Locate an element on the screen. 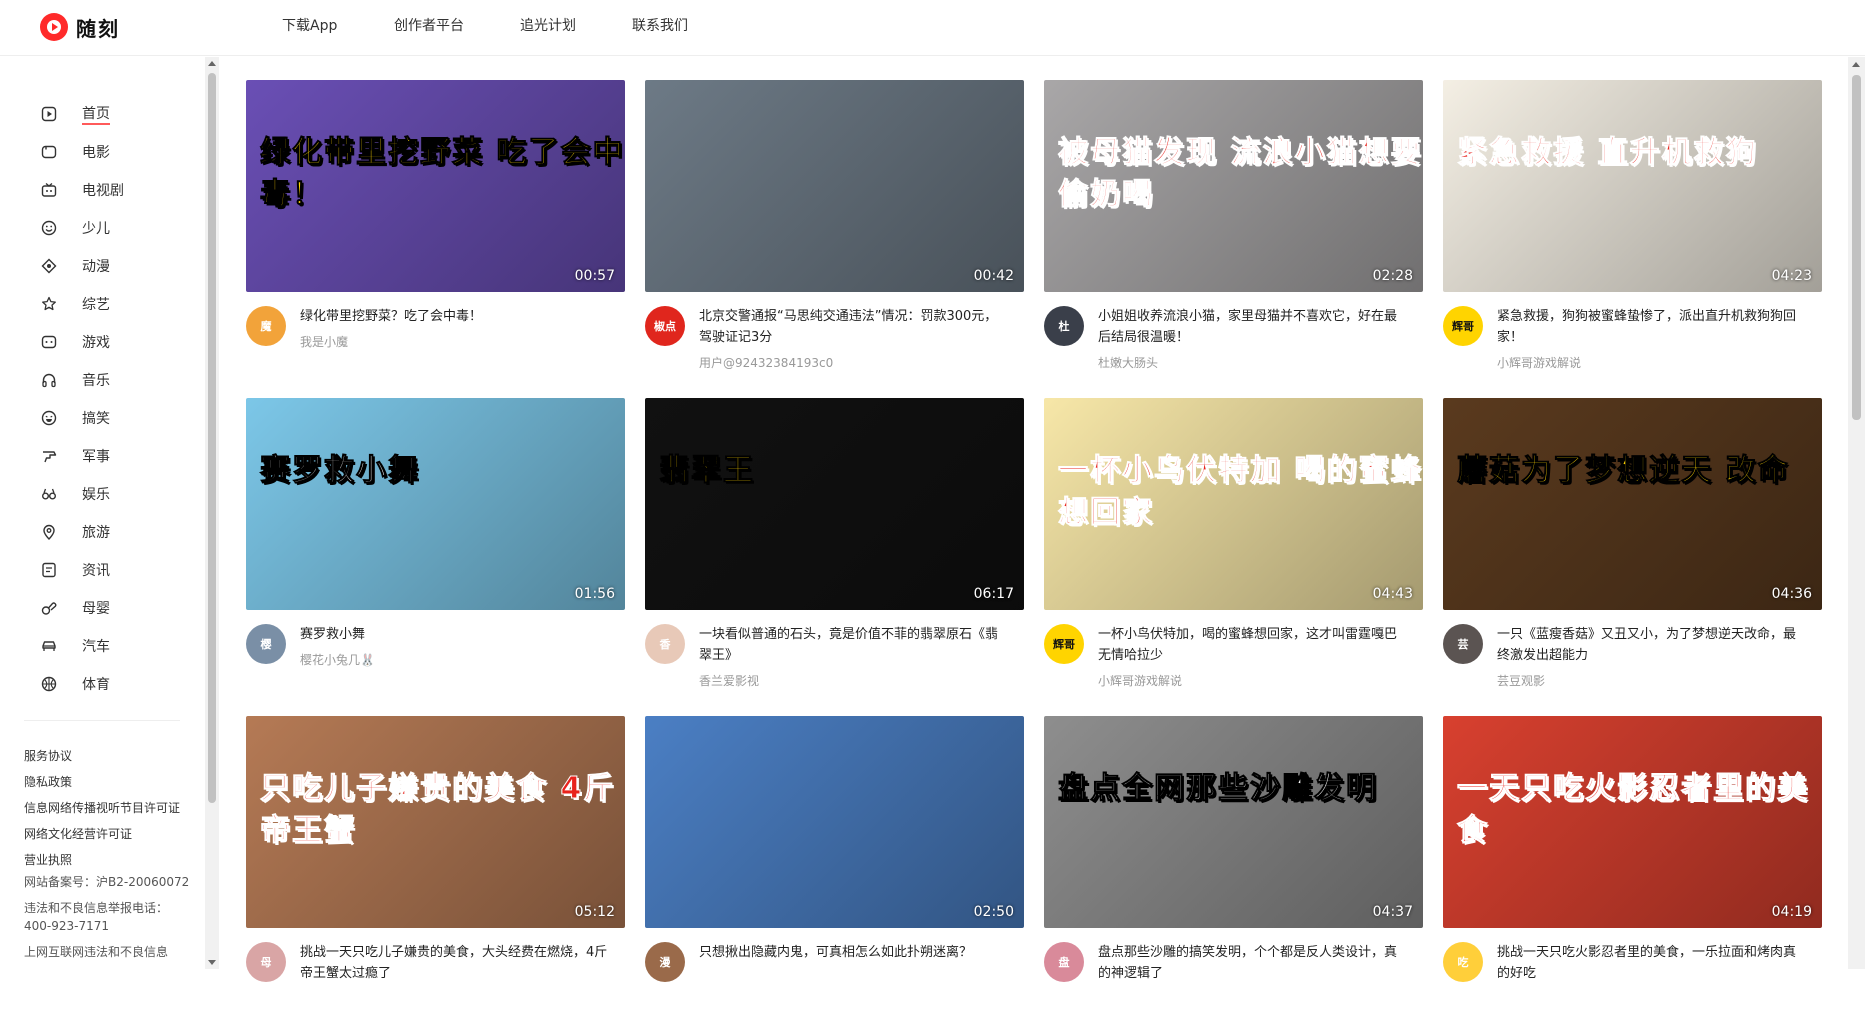 This screenshot has height=1034, width=1865. video-meta: 芸一只《蓝瘦香菇》又丑又小，为了梦想逆天改命，最终激发出超能力芸豆观影 is located at coordinates (1632, 656).